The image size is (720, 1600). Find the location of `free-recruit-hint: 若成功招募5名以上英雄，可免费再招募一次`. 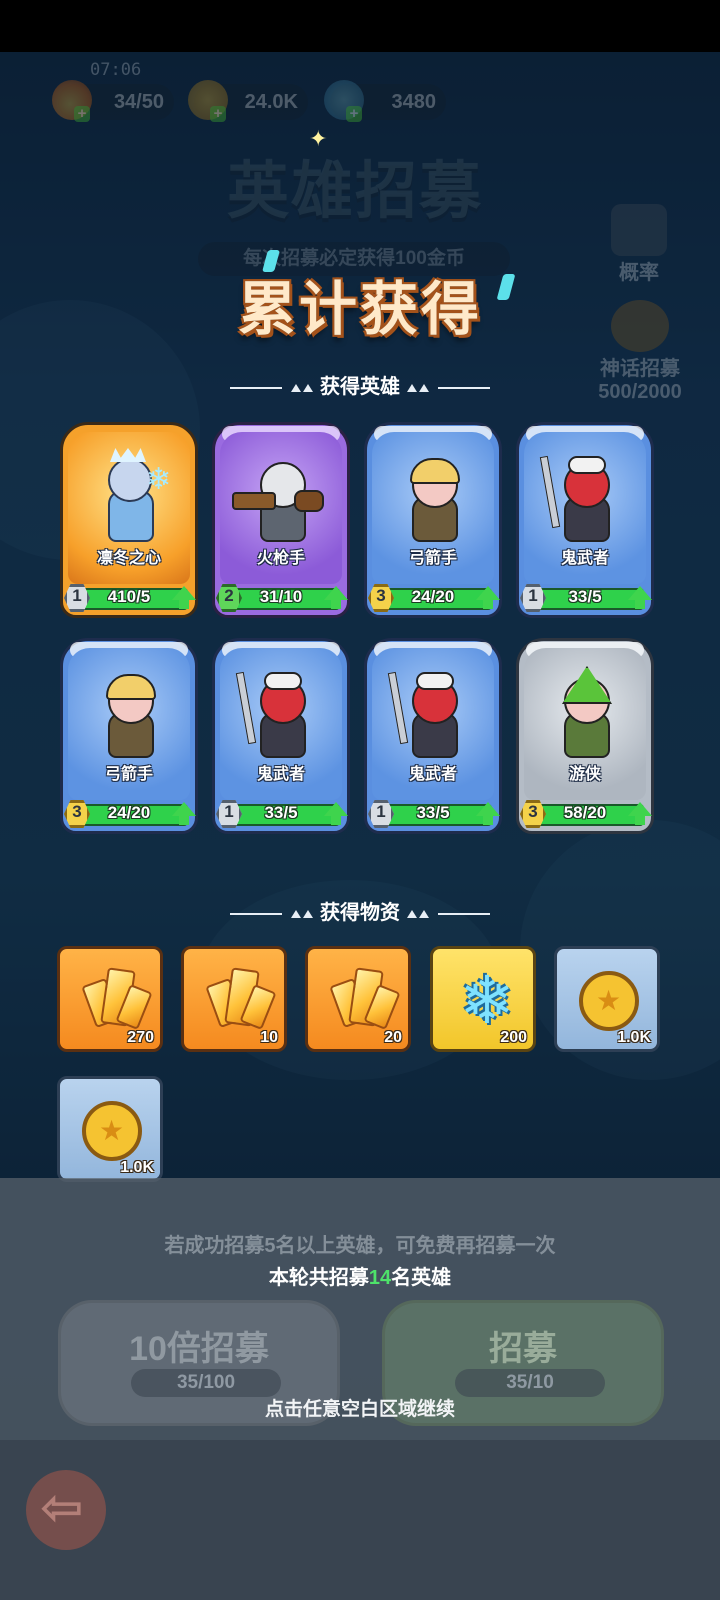

free-recruit-hint: 若成功招募5名以上英雄，可免费再招募一次 is located at coordinates (360, 1246).